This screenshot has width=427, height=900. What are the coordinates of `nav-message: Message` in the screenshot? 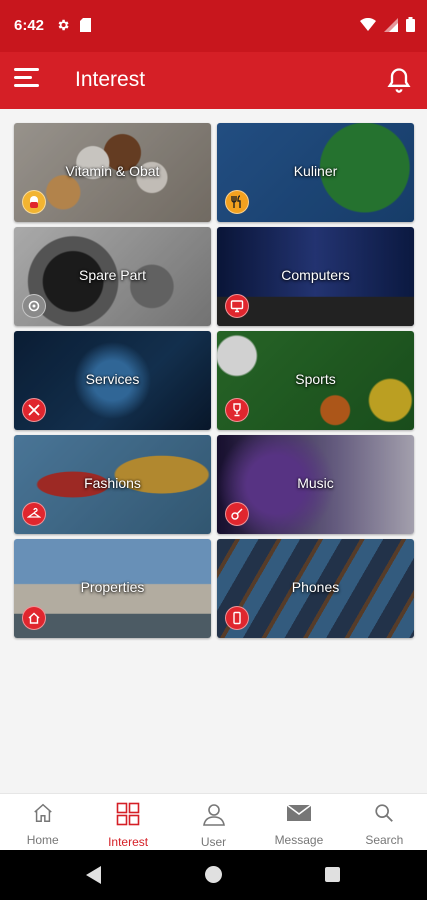 It's located at (298, 822).